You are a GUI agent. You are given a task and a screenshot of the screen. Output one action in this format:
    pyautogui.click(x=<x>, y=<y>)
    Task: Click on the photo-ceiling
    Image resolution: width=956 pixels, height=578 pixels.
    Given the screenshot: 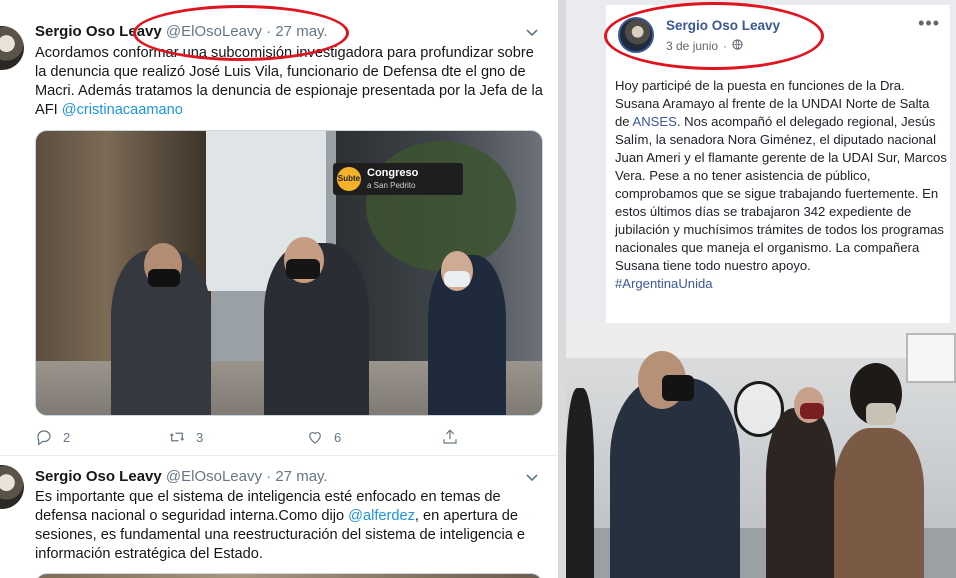 What is the action you would take?
    pyautogui.click(x=761, y=340)
    